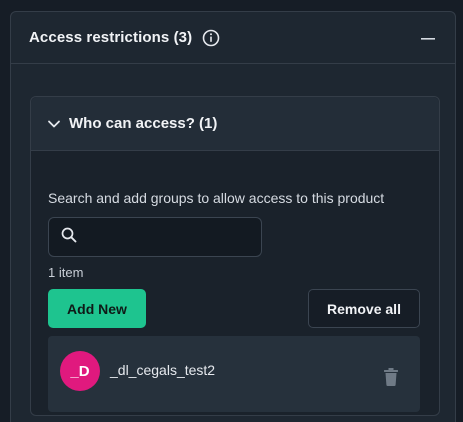 This screenshot has height=422, width=463. Describe the element at coordinates (111, 37) in the screenshot. I see `panel-title: Access restrictions (3)` at that location.